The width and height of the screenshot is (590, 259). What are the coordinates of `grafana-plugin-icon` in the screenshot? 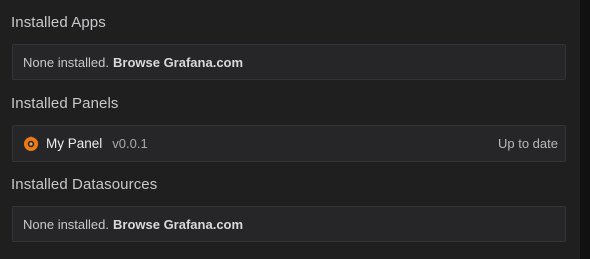 It's located at (31, 144).